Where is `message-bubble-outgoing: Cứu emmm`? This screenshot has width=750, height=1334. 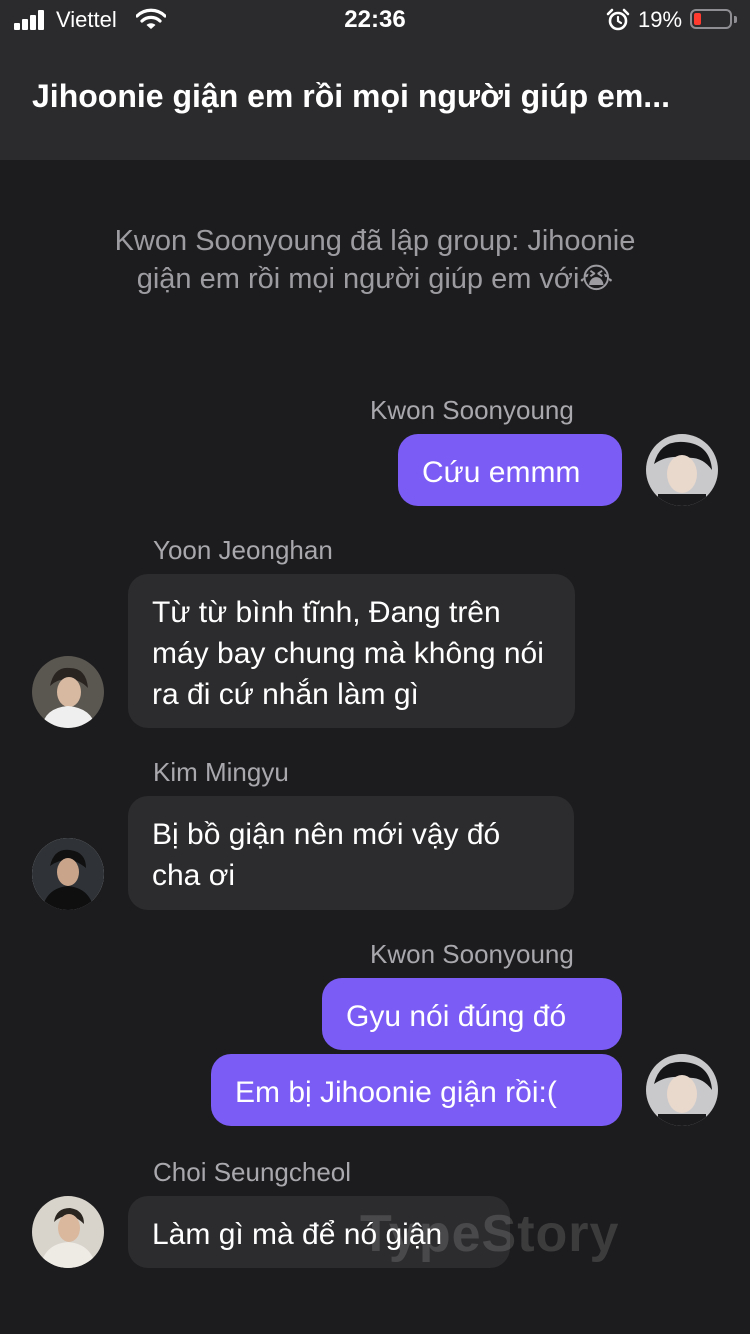 message-bubble-outgoing: Cứu emmm is located at coordinates (510, 470).